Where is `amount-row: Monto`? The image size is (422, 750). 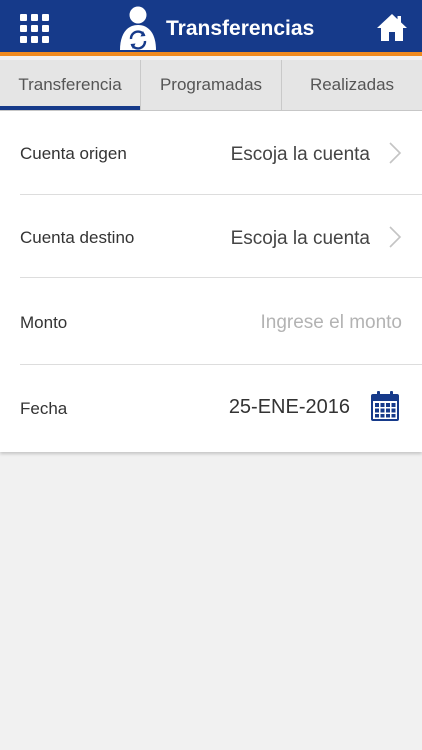
amount-row: Monto is located at coordinates (211, 321).